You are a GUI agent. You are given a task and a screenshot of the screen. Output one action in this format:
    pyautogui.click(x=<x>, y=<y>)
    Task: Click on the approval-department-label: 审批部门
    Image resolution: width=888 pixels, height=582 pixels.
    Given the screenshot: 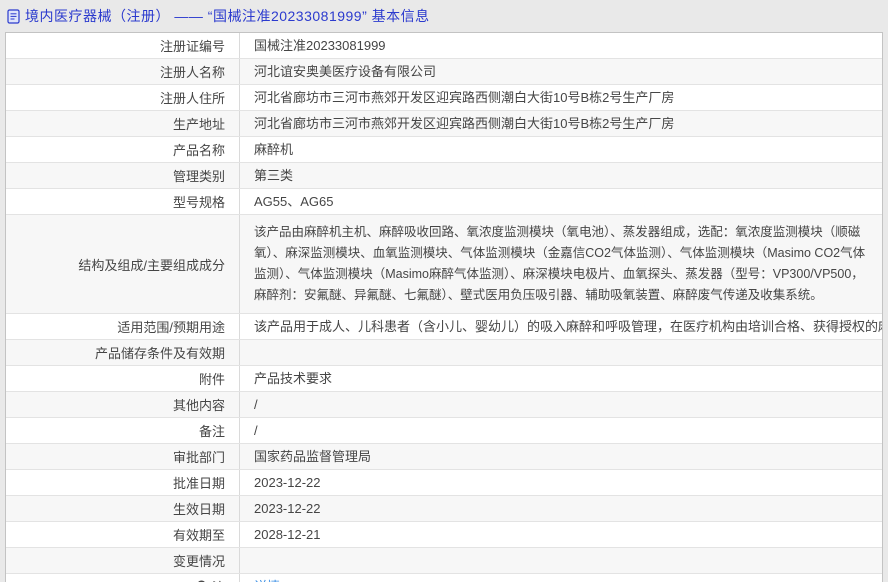 What is the action you would take?
    pyautogui.click(x=123, y=456)
    